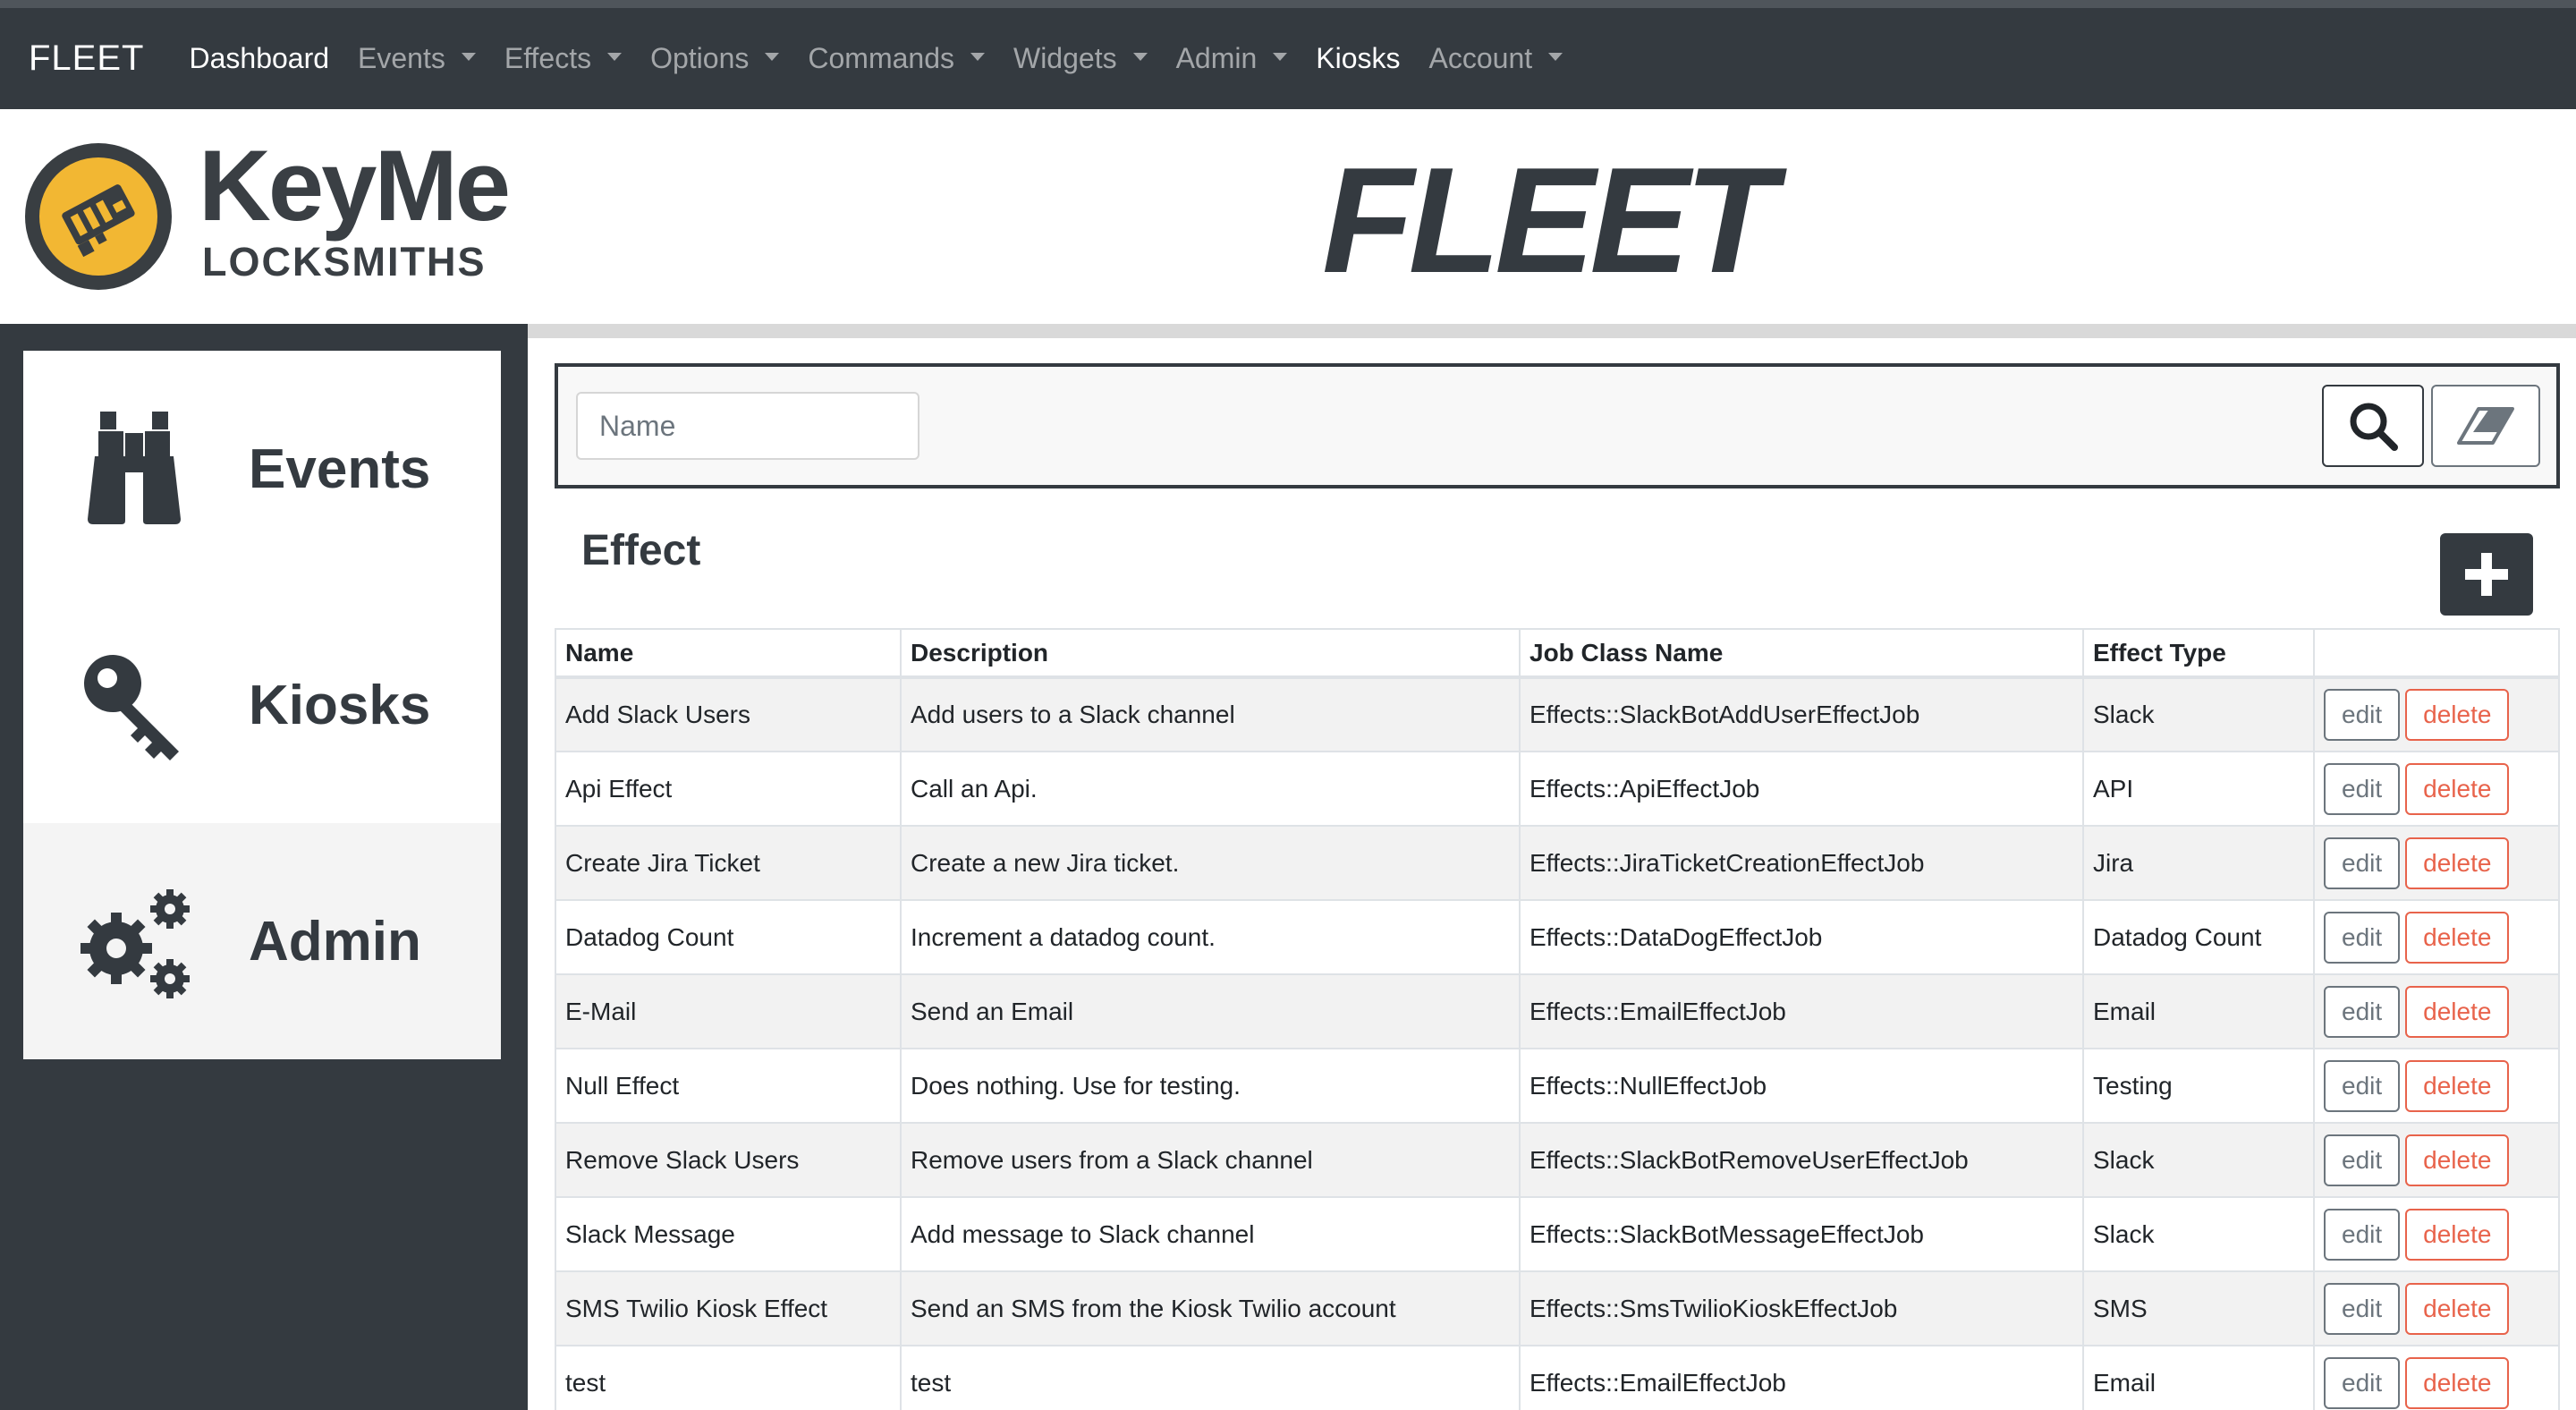  Describe the element at coordinates (728, 789) in the screenshot. I see `cell-name: Api Effect` at that location.